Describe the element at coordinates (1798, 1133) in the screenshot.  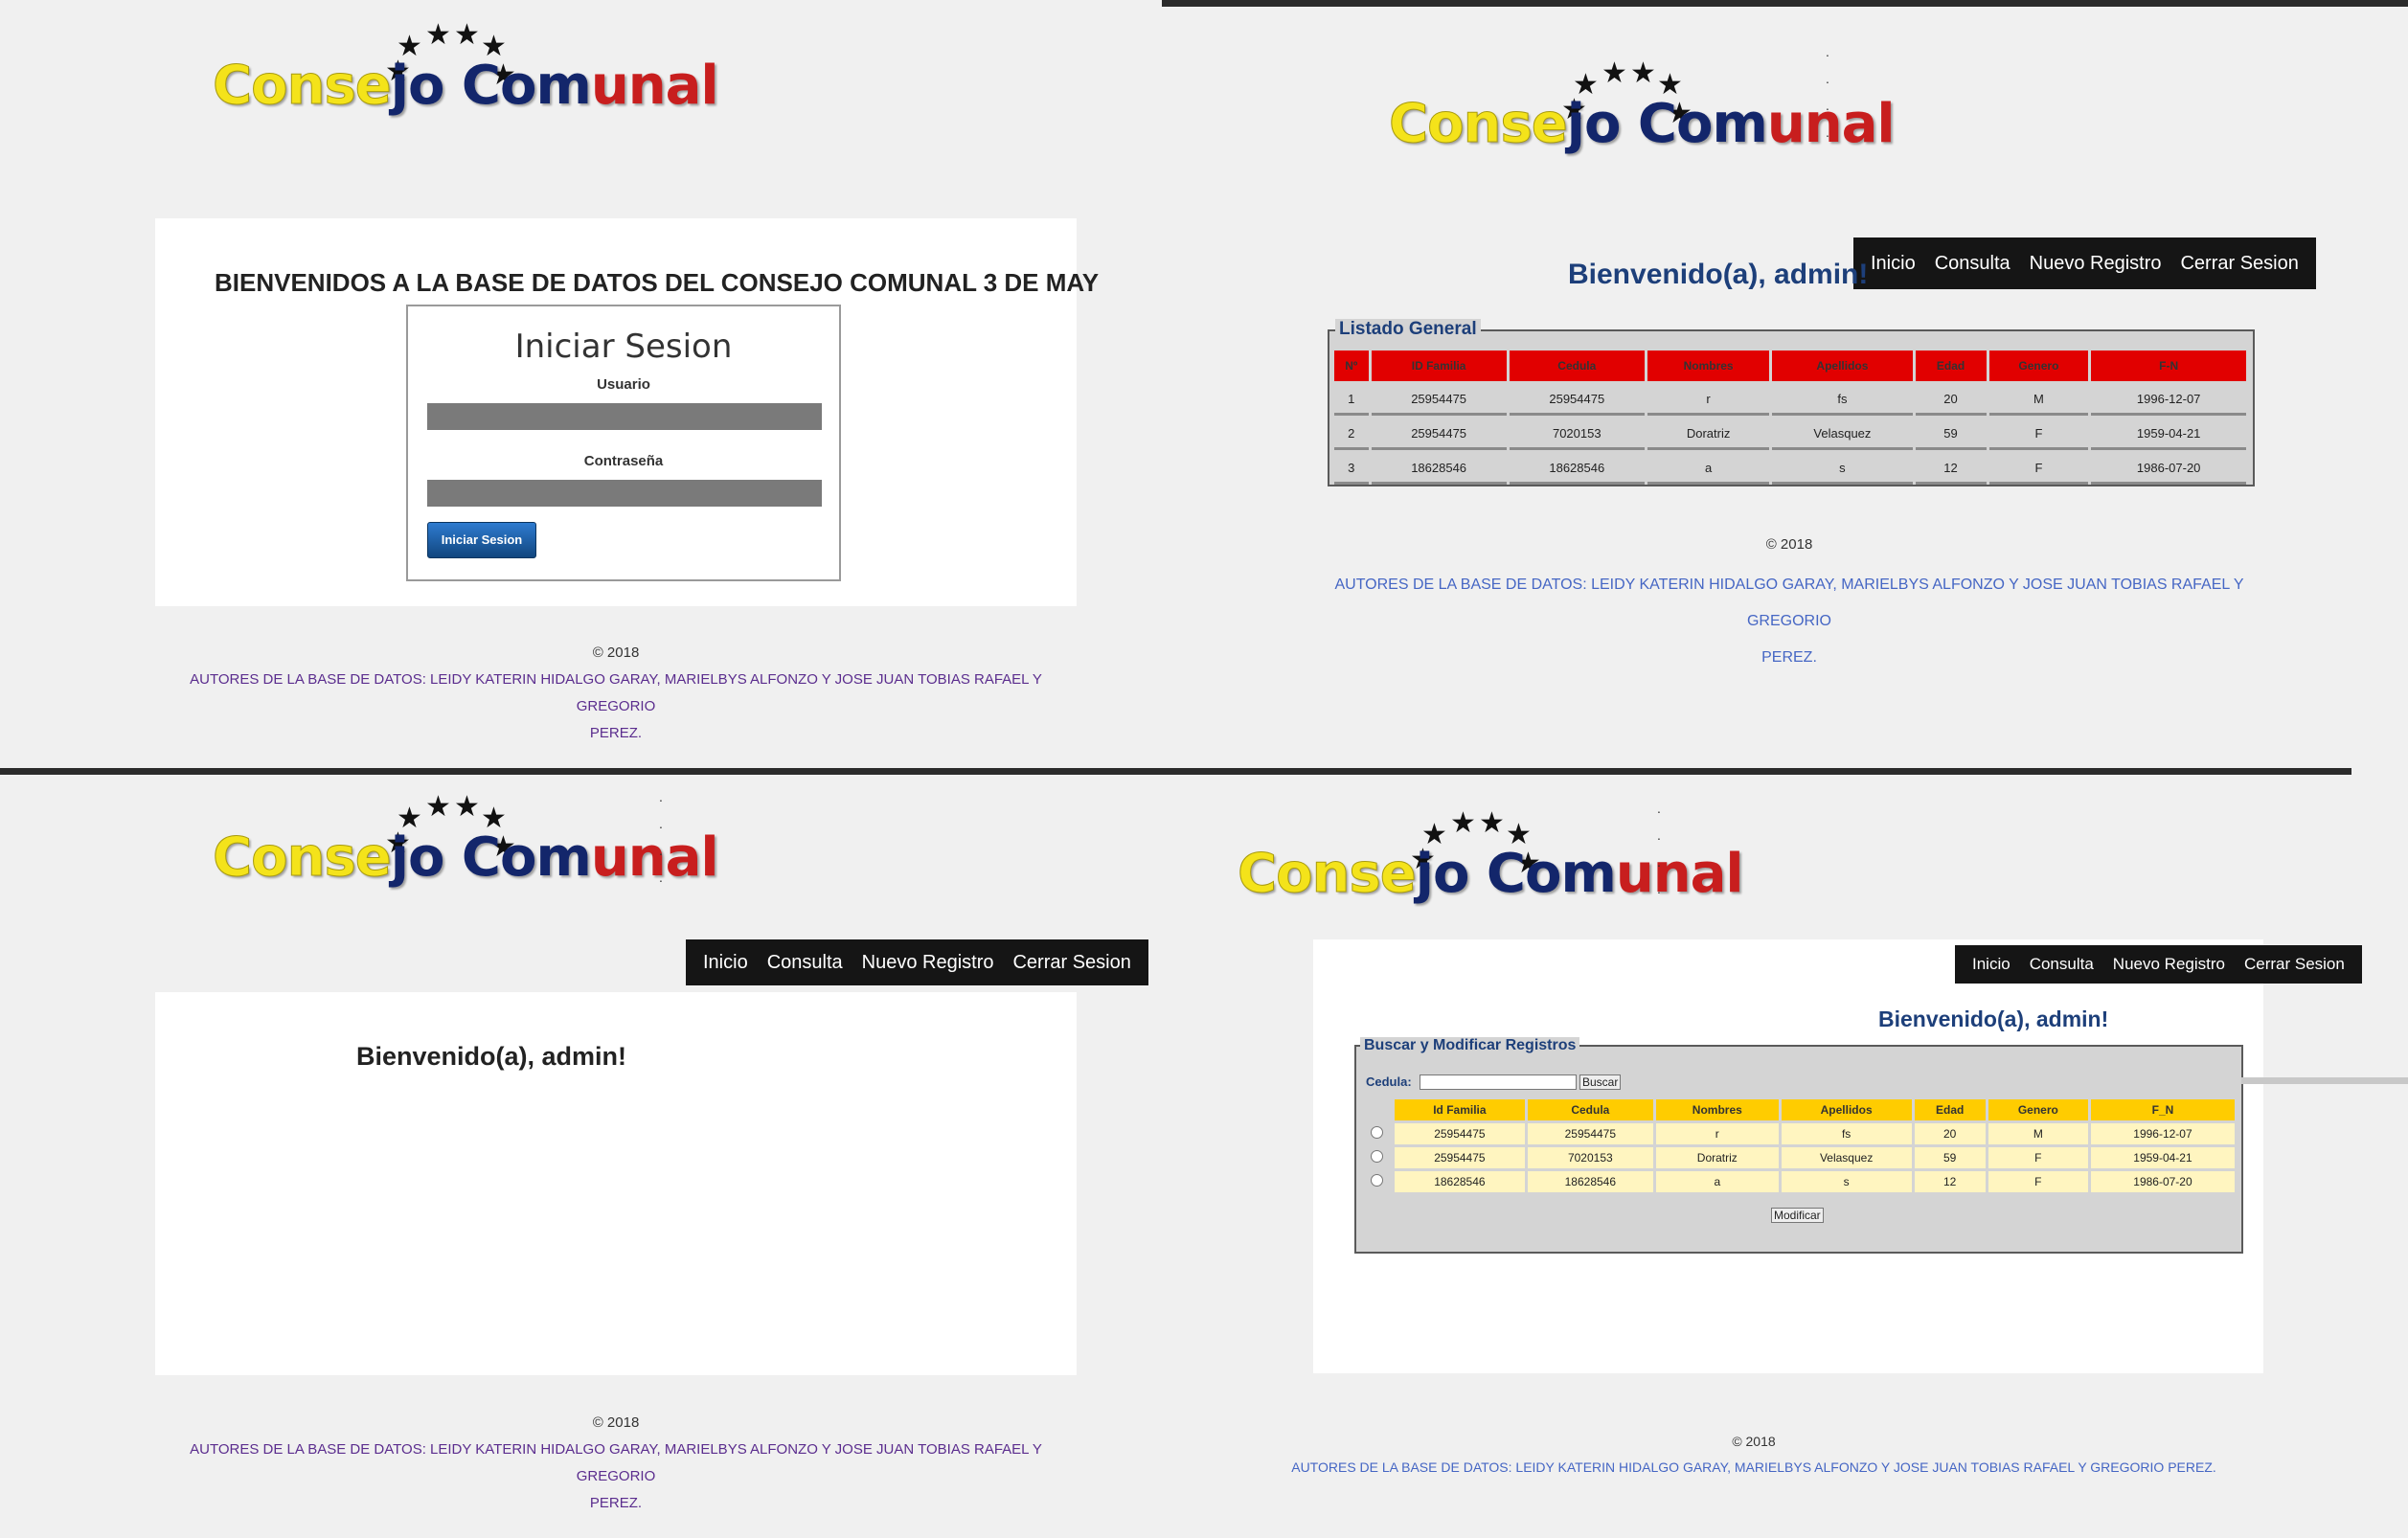
I see `table-row: 25954475 25954475 r fs 20 M 1996-12-07` at that location.